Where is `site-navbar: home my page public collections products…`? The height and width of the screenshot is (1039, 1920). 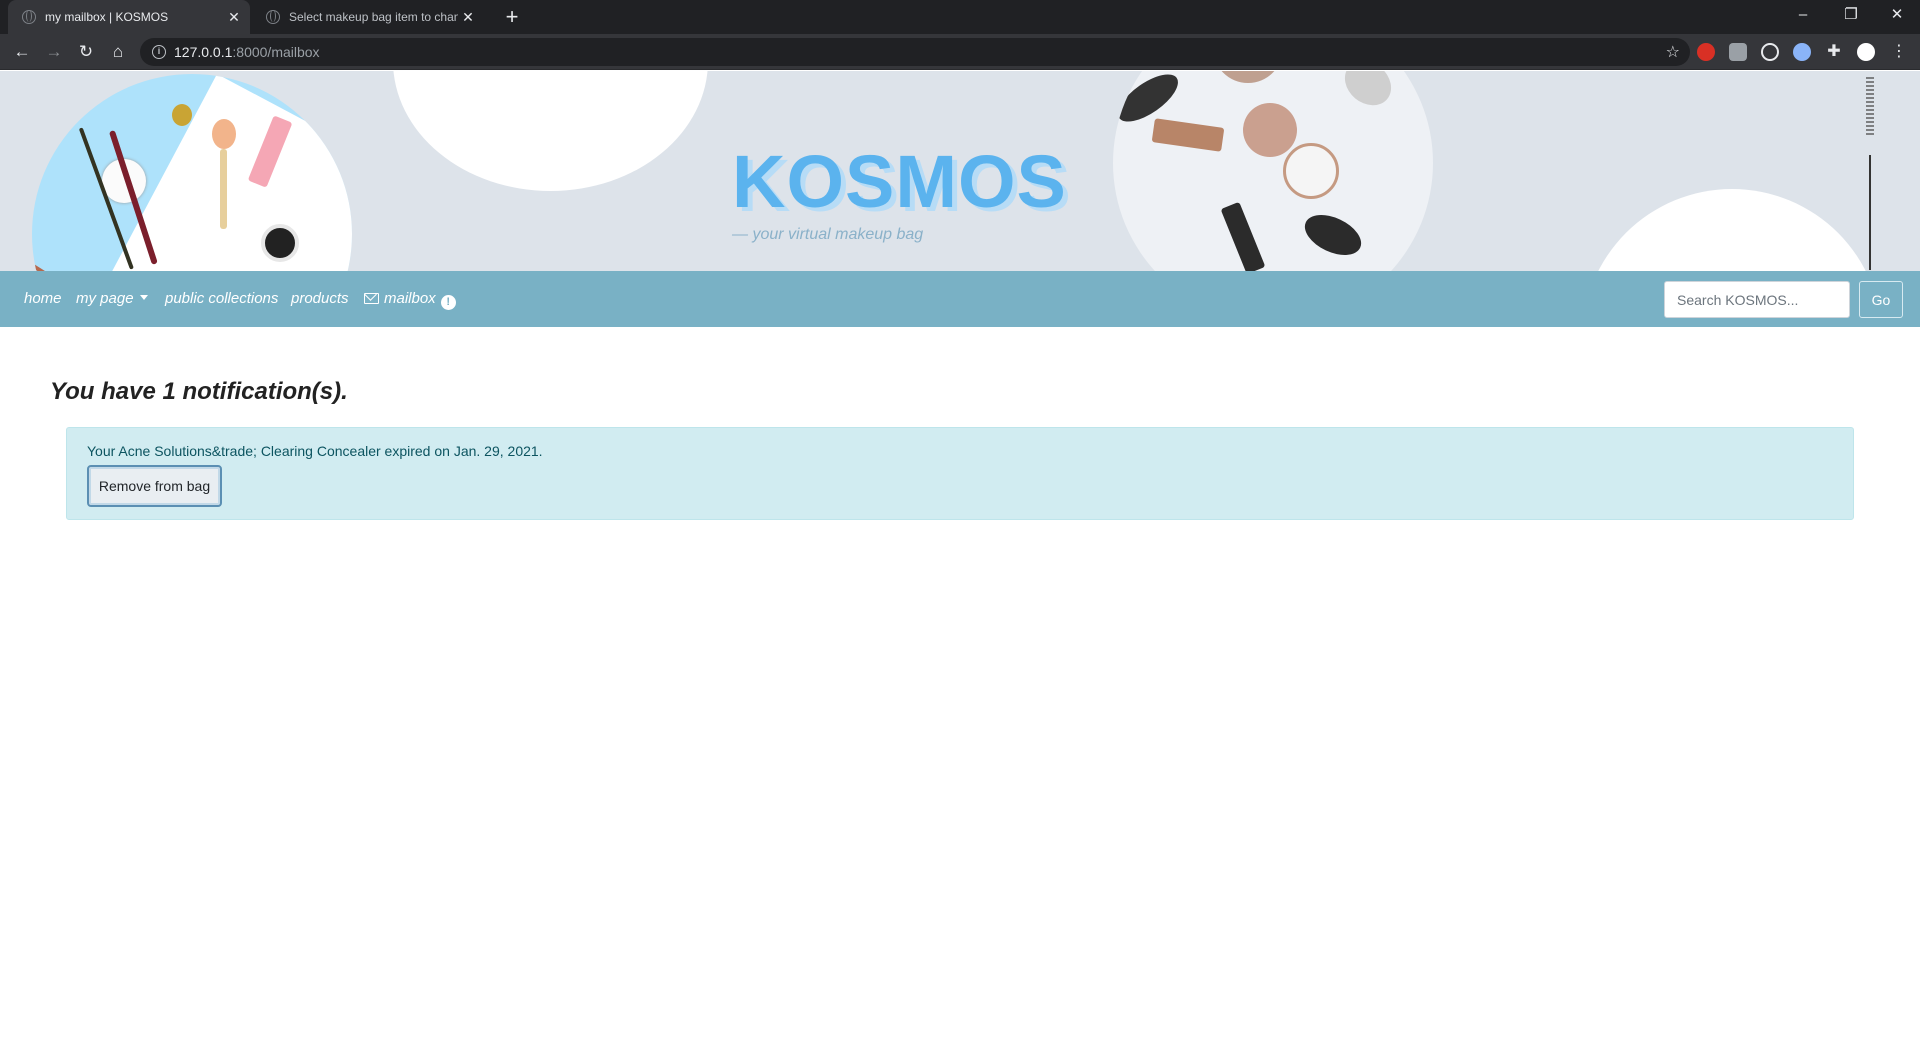 site-navbar: home my page public collections products… is located at coordinates (960, 299).